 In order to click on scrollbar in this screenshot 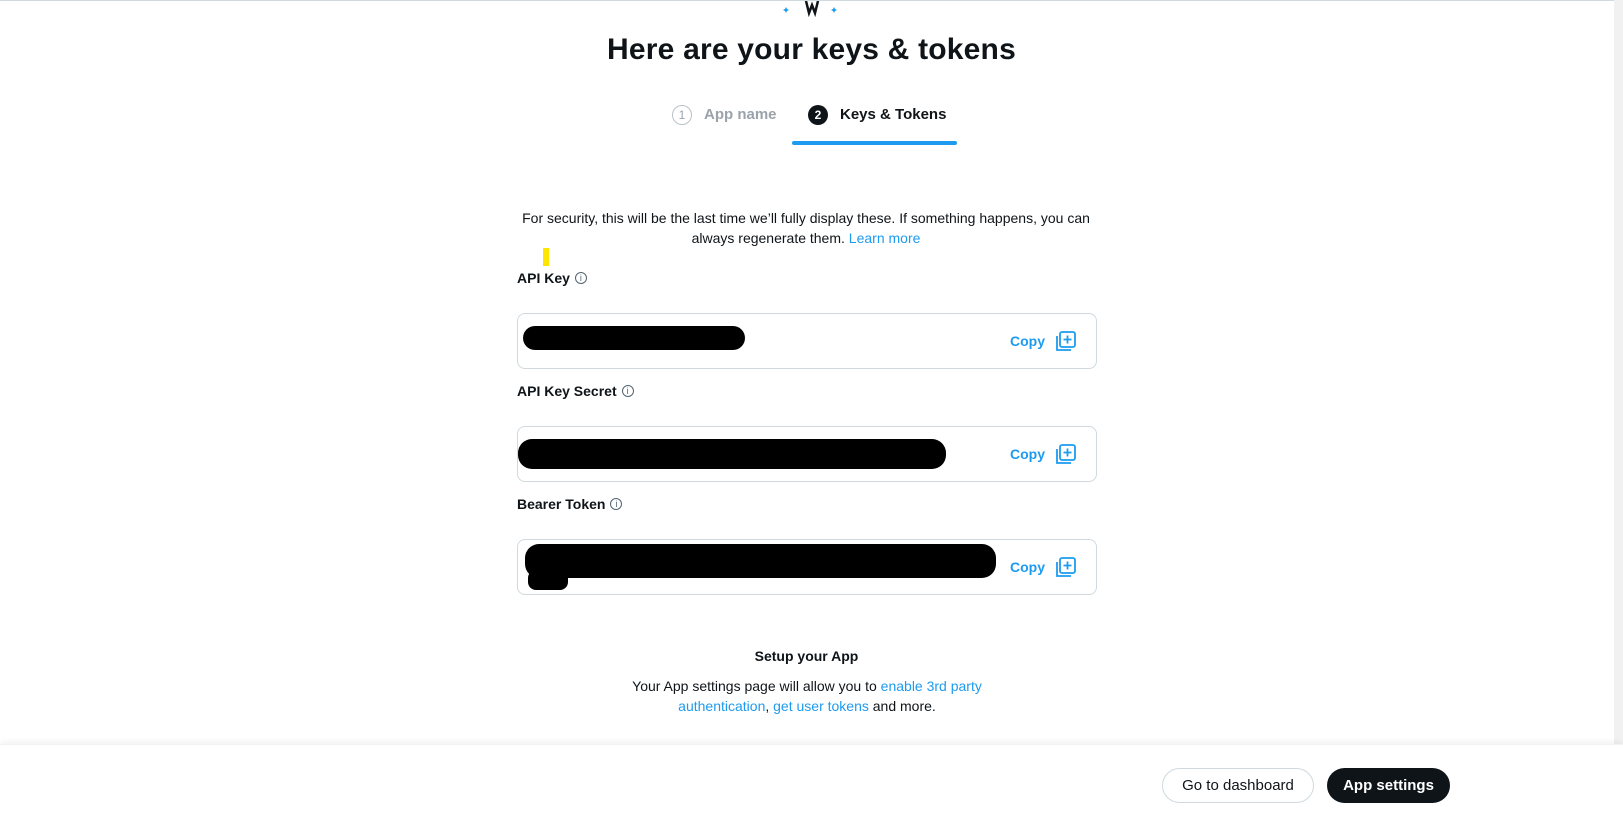, I will do `click(1618, 372)`.